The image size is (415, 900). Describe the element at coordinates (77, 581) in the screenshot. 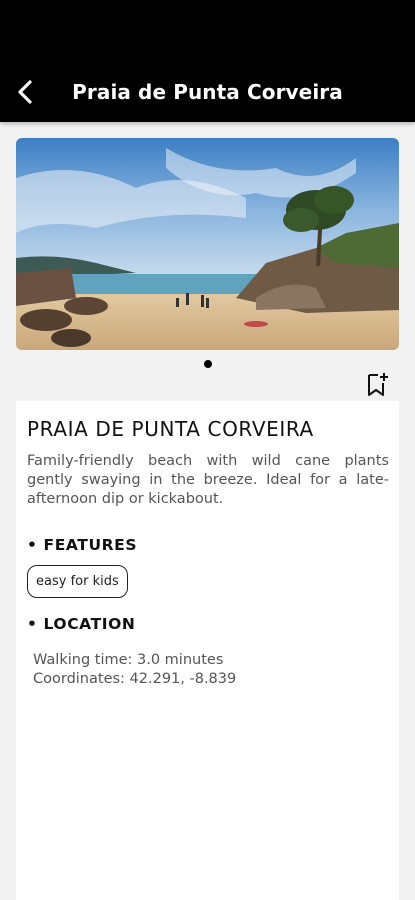

I see `feature-chip: easy for kids` at that location.